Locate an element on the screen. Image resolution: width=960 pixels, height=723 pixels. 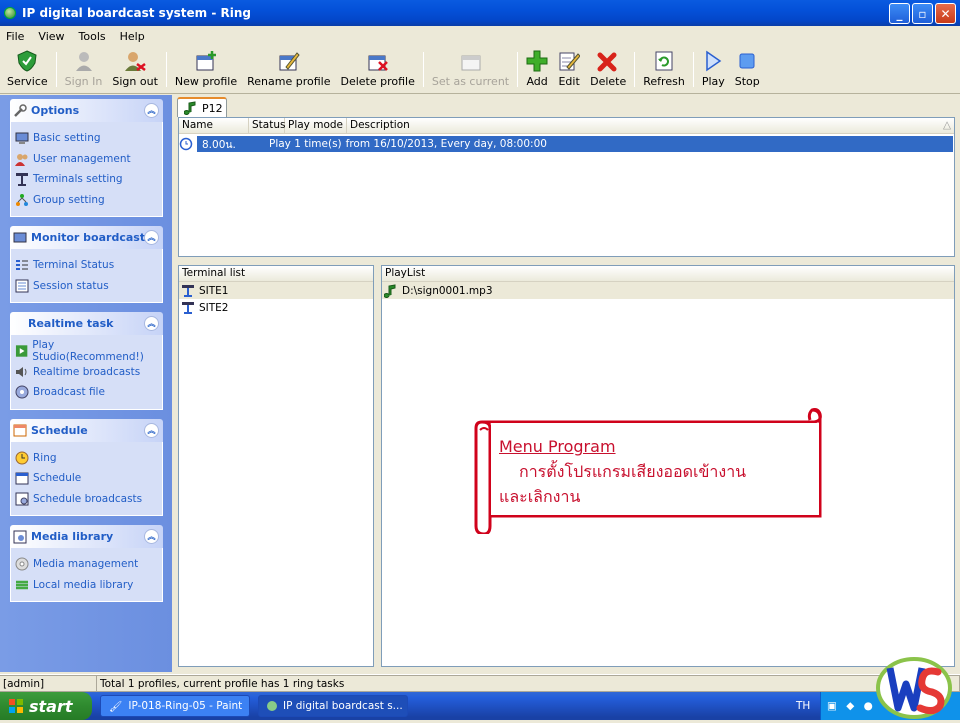
rename-profile-button: Rename profile is located at coordinates (288, 69).